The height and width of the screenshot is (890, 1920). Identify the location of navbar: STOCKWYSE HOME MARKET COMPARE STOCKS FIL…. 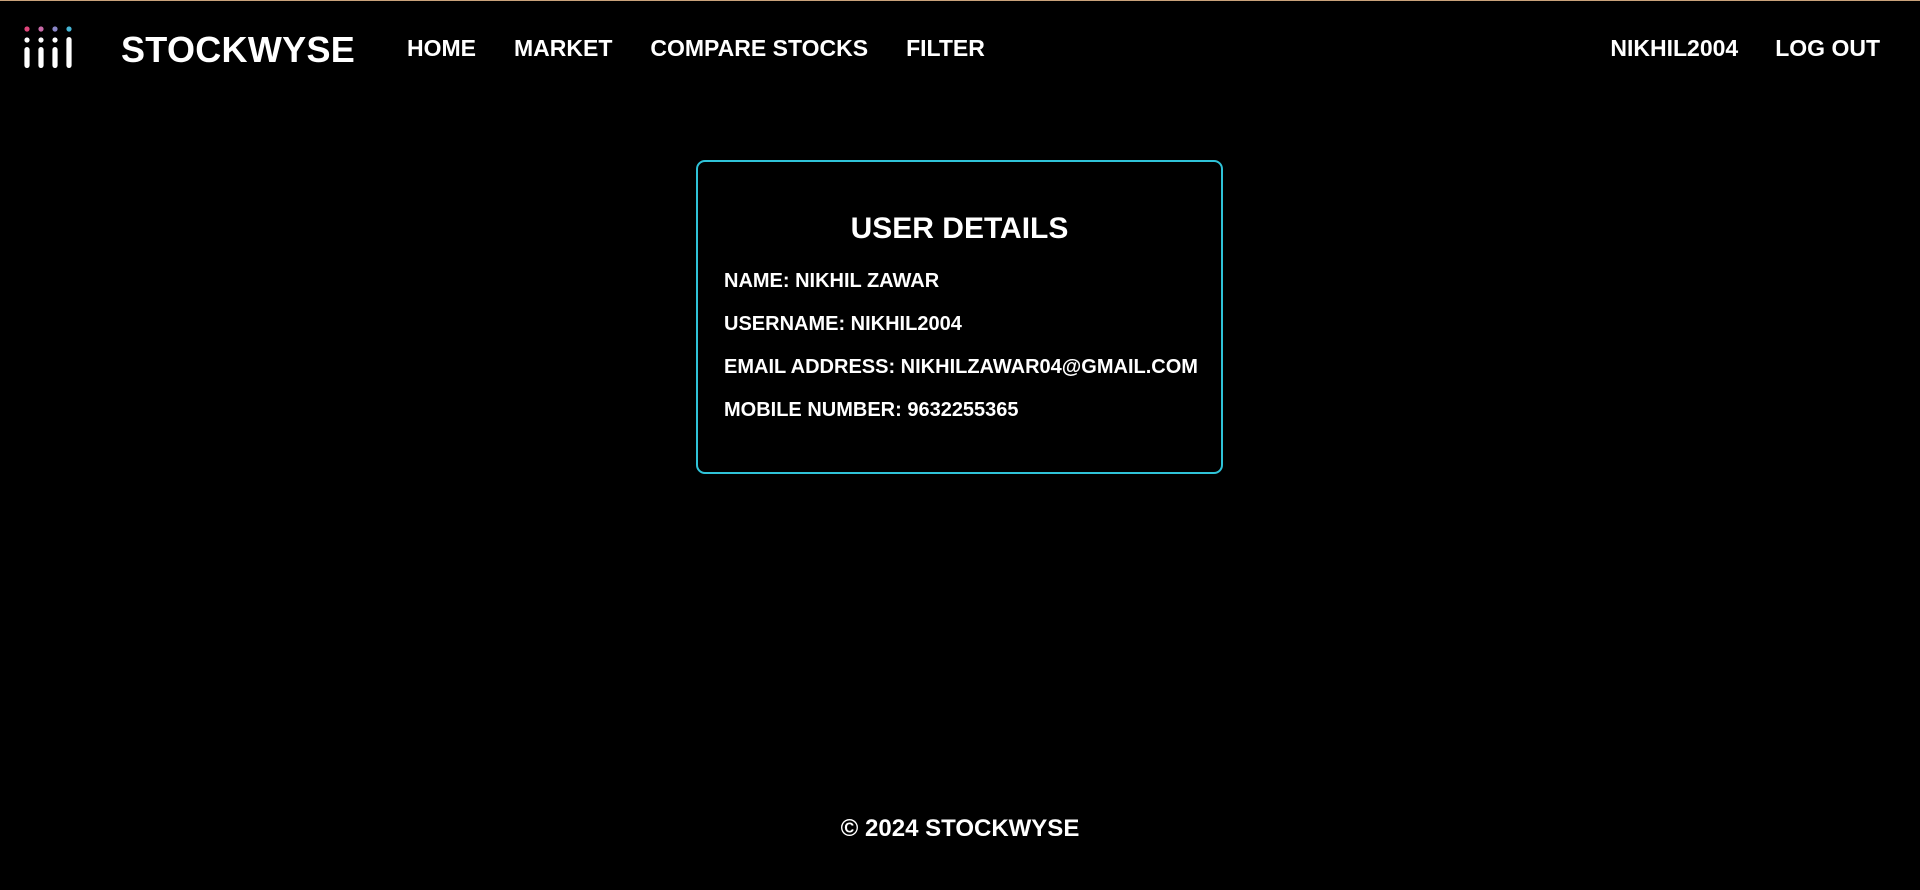
(960, 48).